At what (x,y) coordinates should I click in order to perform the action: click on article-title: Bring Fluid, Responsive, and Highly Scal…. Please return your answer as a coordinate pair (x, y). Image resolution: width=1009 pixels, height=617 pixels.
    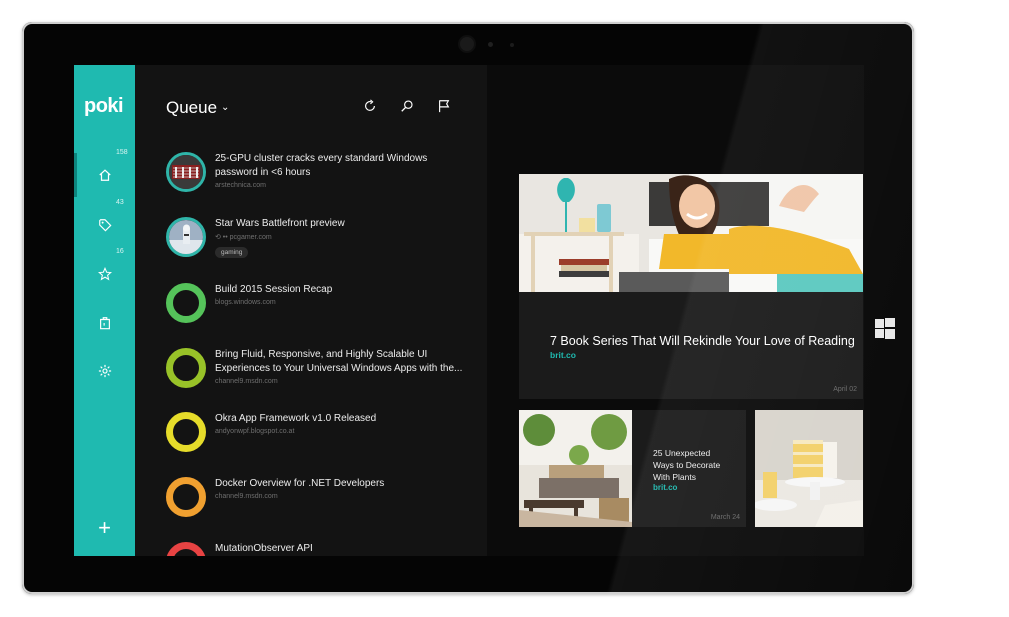
    Looking at the image, I should click on (339, 361).